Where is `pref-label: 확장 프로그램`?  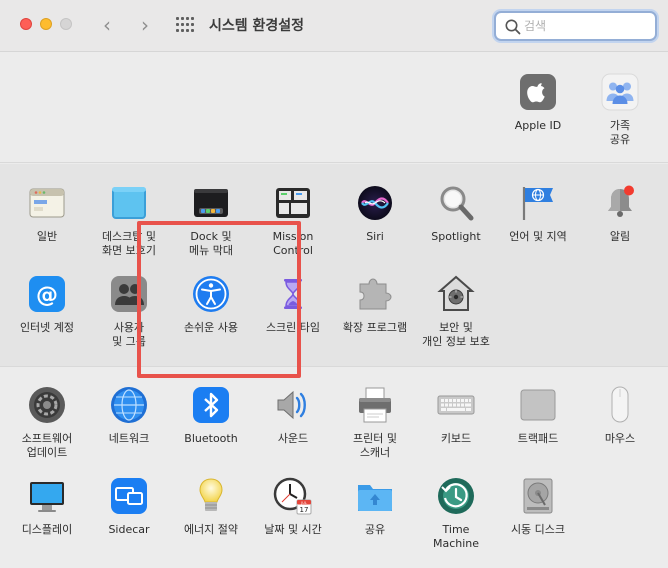 pref-label: 확장 프로그램 is located at coordinates (375, 327).